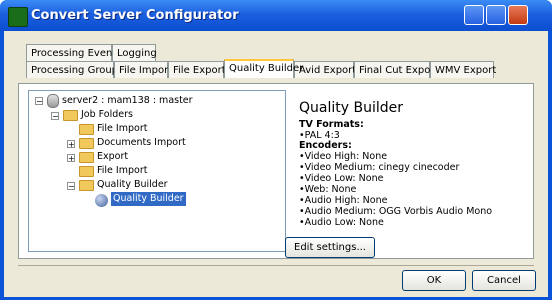  What do you see at coordinates (463, 69) in the screenshot?
I see `tab-wmv-export: WMV Export` at bounding box center [463, 69].